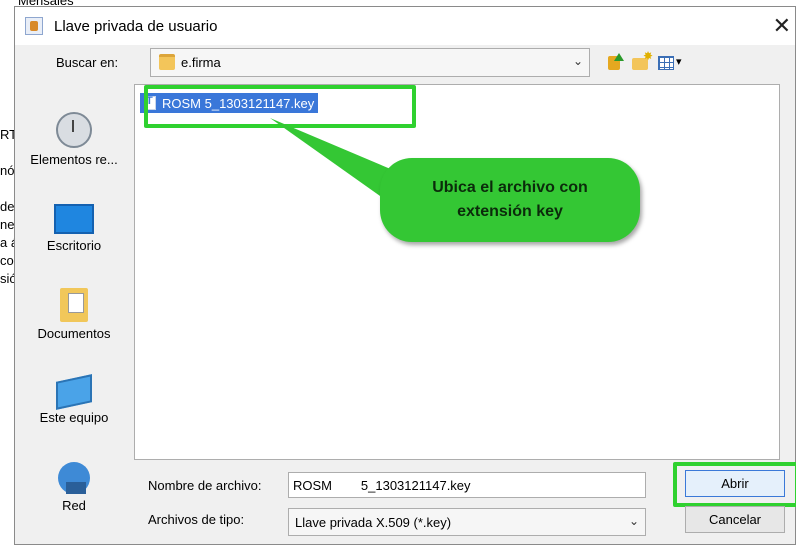 This screenshot has width=796, height=545. I want to click on java-app-icon, so click(34, 26).